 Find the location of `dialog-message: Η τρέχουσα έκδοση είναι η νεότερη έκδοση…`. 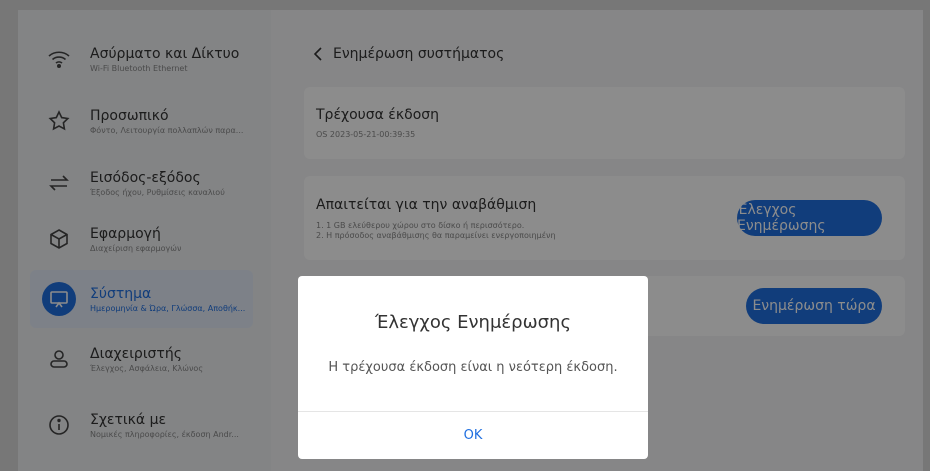

dialog-message: Η τρέχουσα έκδοση είναι η νεότερη έκδοση… is located at coordinates (473, 367).